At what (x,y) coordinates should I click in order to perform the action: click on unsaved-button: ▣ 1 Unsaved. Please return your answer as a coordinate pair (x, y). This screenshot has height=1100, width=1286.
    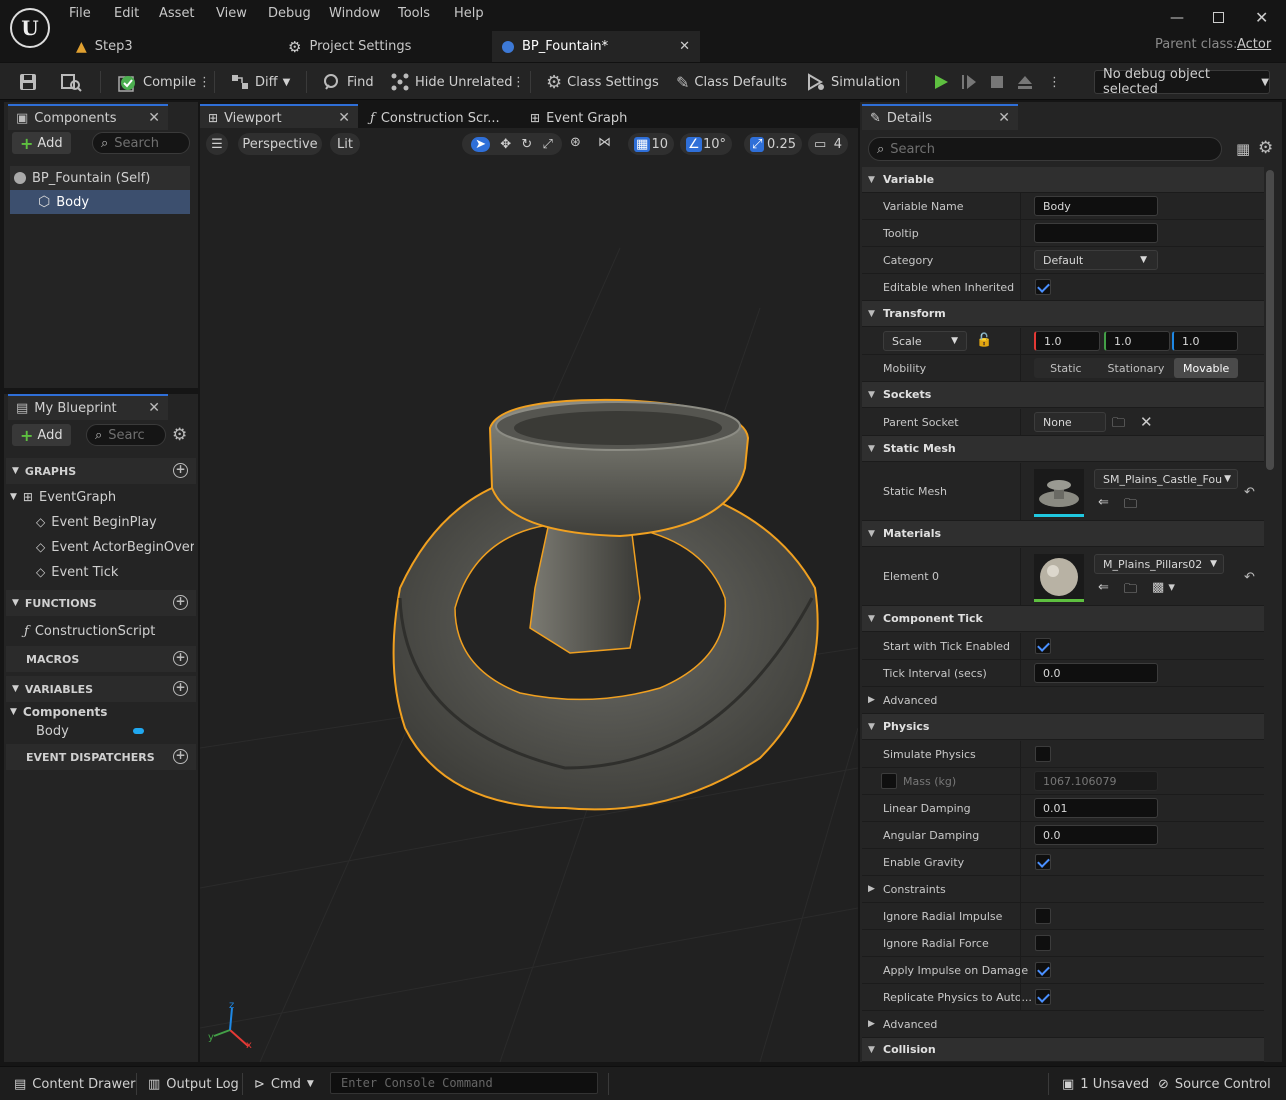
    Looking at the image, I should click on (1105, 1083).